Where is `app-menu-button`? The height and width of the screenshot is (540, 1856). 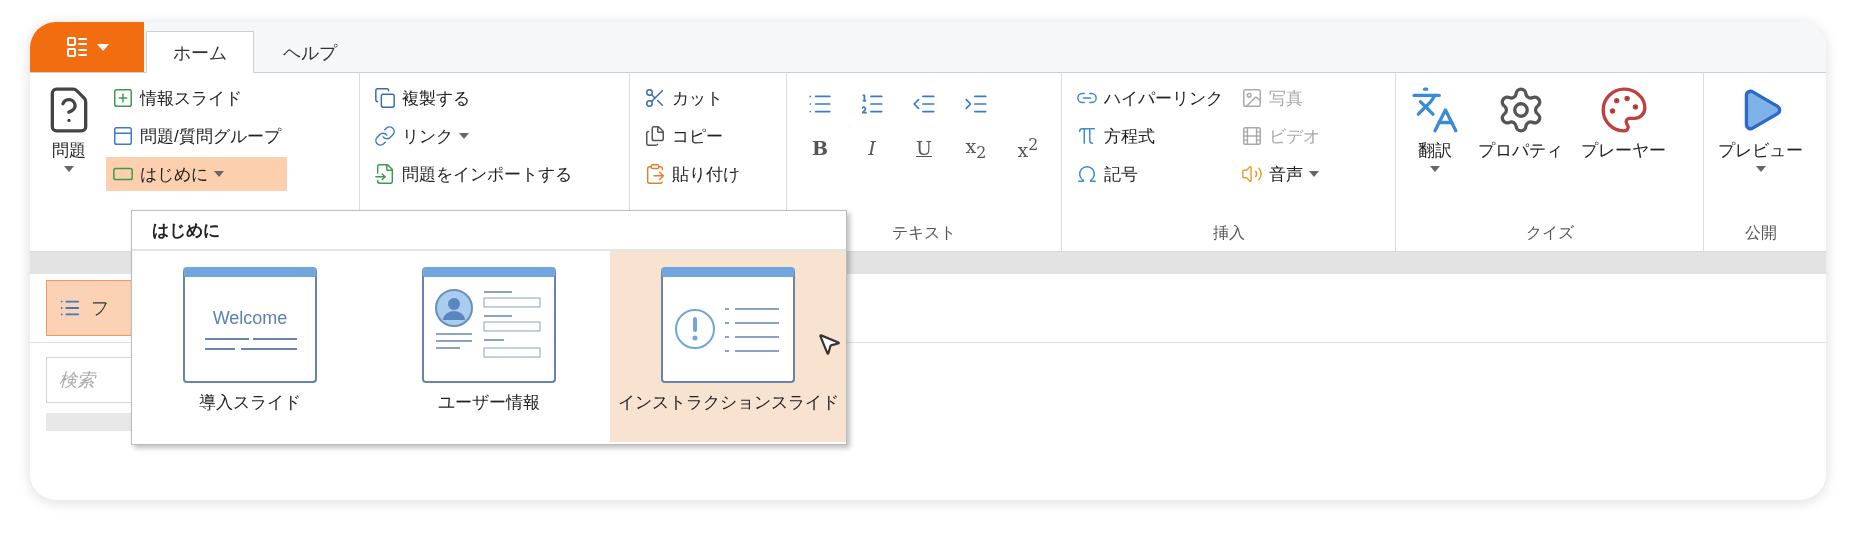
app-menu-button is located at coordinates (87, 47).